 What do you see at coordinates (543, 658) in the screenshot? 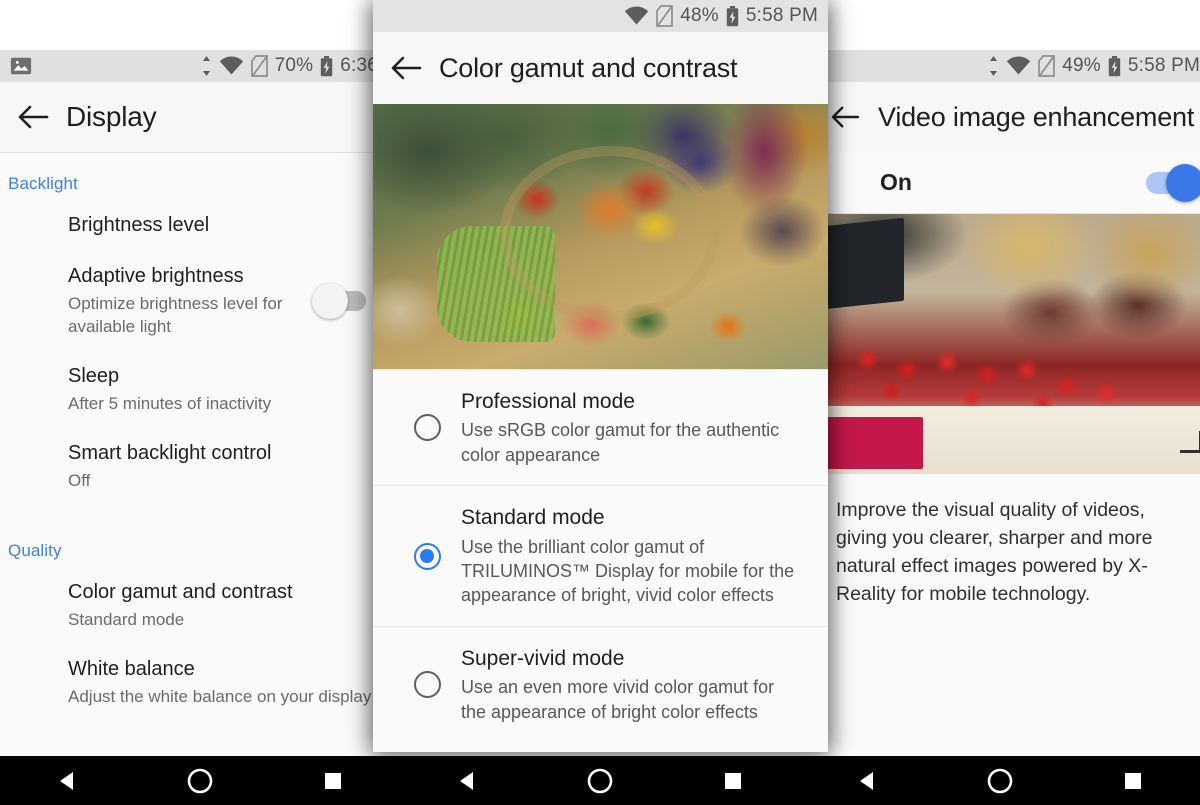
I see `option-title: Super-vivid mode` at bounding box center [543, 658].